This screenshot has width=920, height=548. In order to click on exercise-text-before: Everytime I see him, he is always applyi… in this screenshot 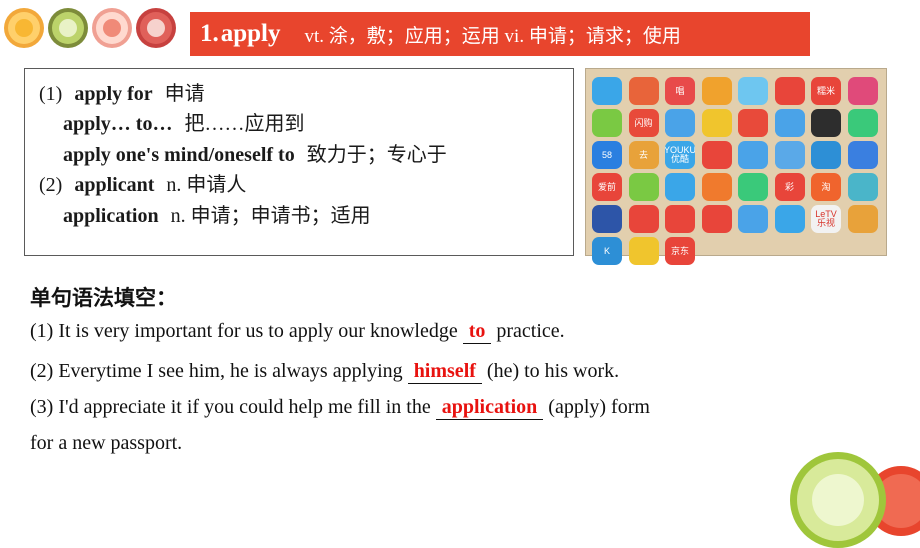, I will do `click(230, 371)`.